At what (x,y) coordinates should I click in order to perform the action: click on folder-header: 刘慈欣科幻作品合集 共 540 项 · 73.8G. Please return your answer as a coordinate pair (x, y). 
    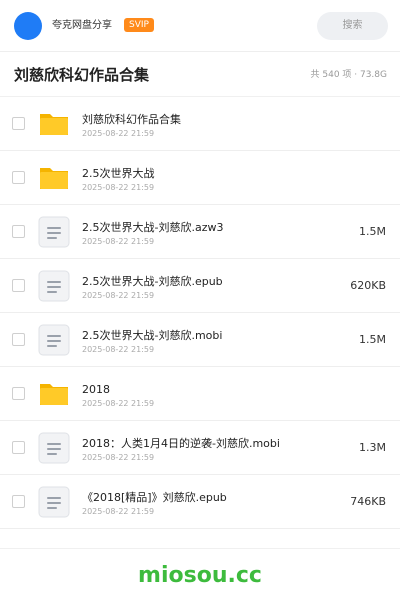
    Looking at the image, I should click on (200, 74).